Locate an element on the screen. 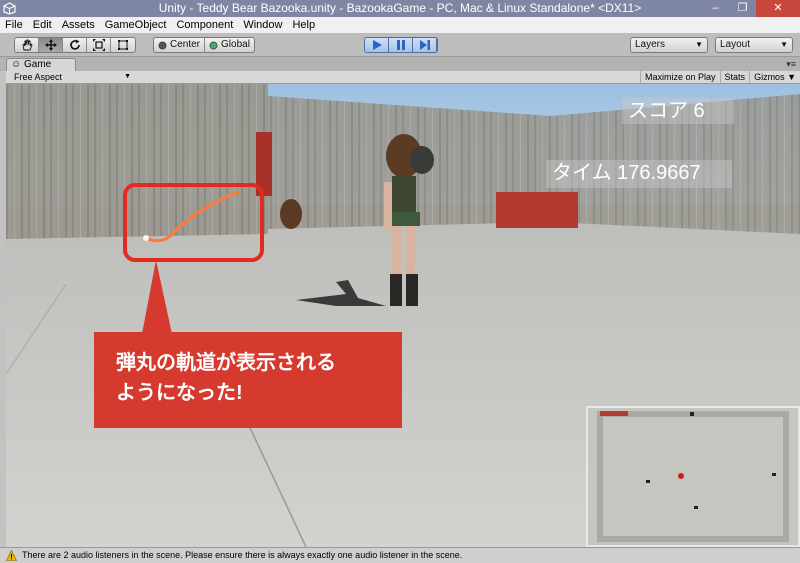 This screenshot has height=563, width=800. tab-game-label: Game is located at coordinates (38, 64).